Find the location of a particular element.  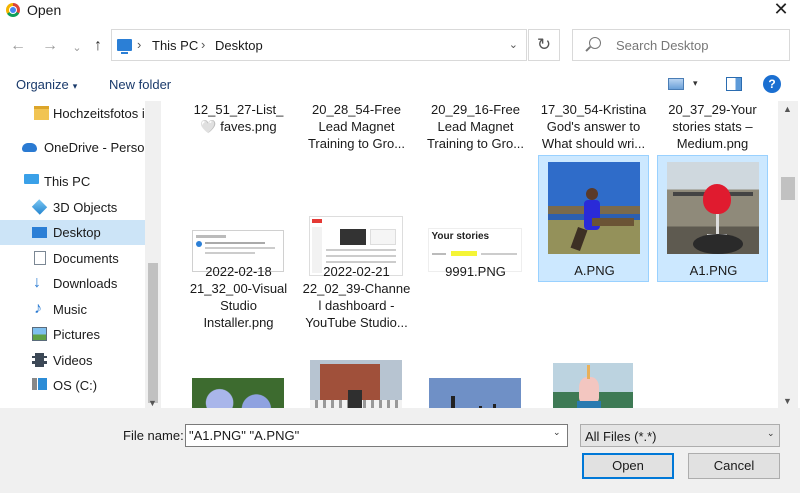

sidebar-item-hochzeitsfotos: Hochzeitsfotos in is located at coordinates (72, 113).